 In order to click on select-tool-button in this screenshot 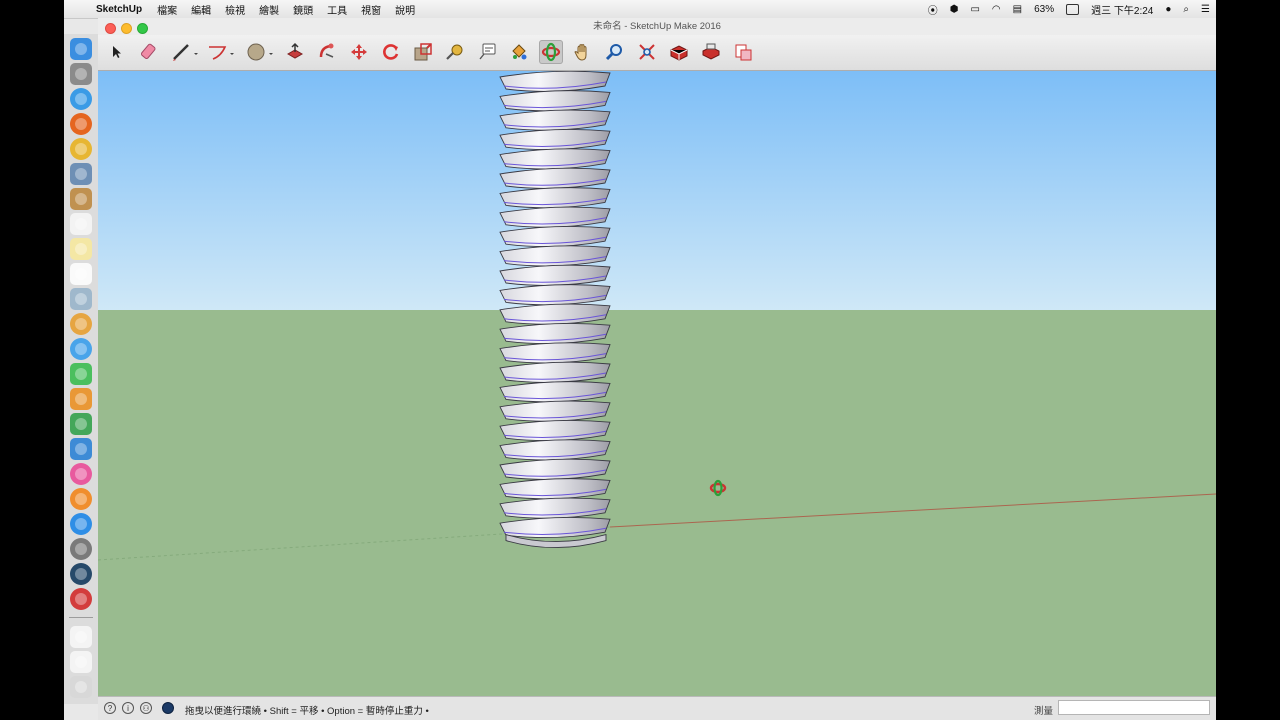, I will do `click(117, 52)`.